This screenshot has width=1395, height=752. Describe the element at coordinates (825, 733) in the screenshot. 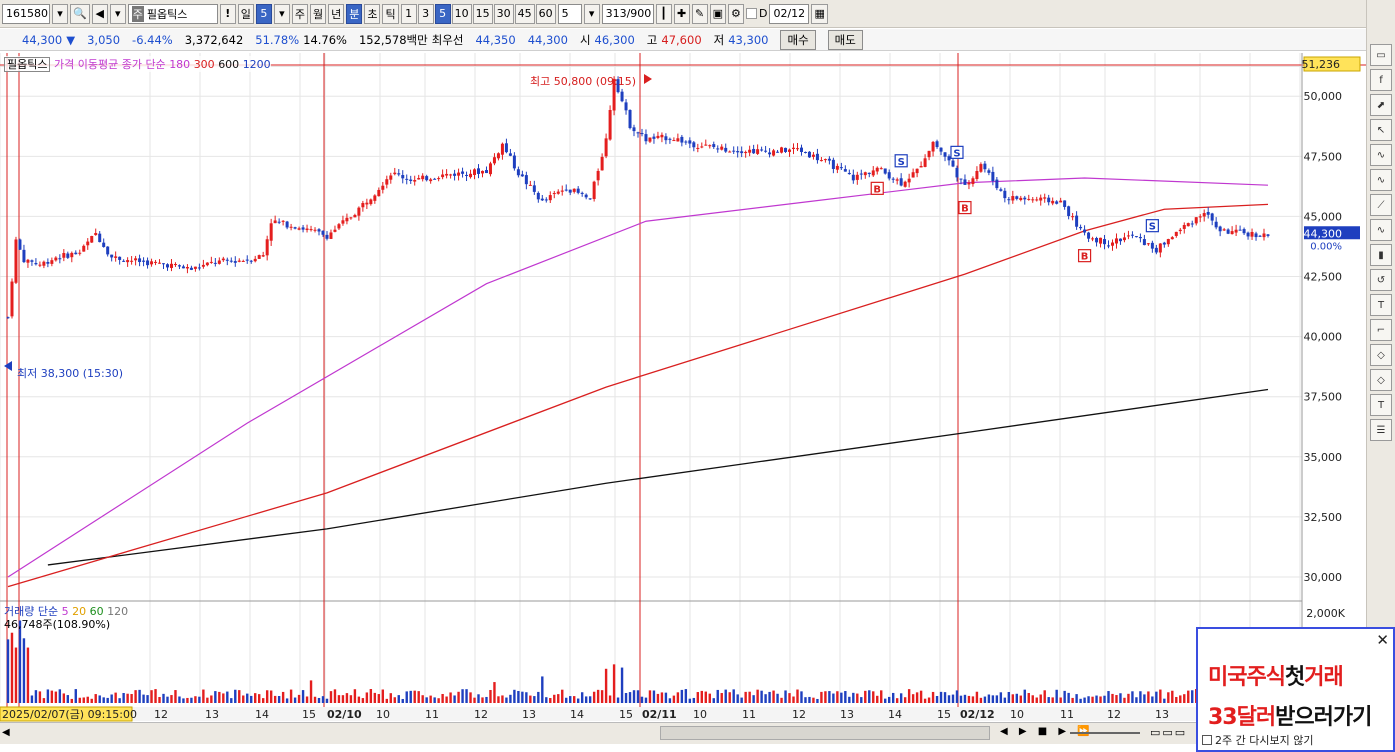

I see `scroll-thumb` at that location.